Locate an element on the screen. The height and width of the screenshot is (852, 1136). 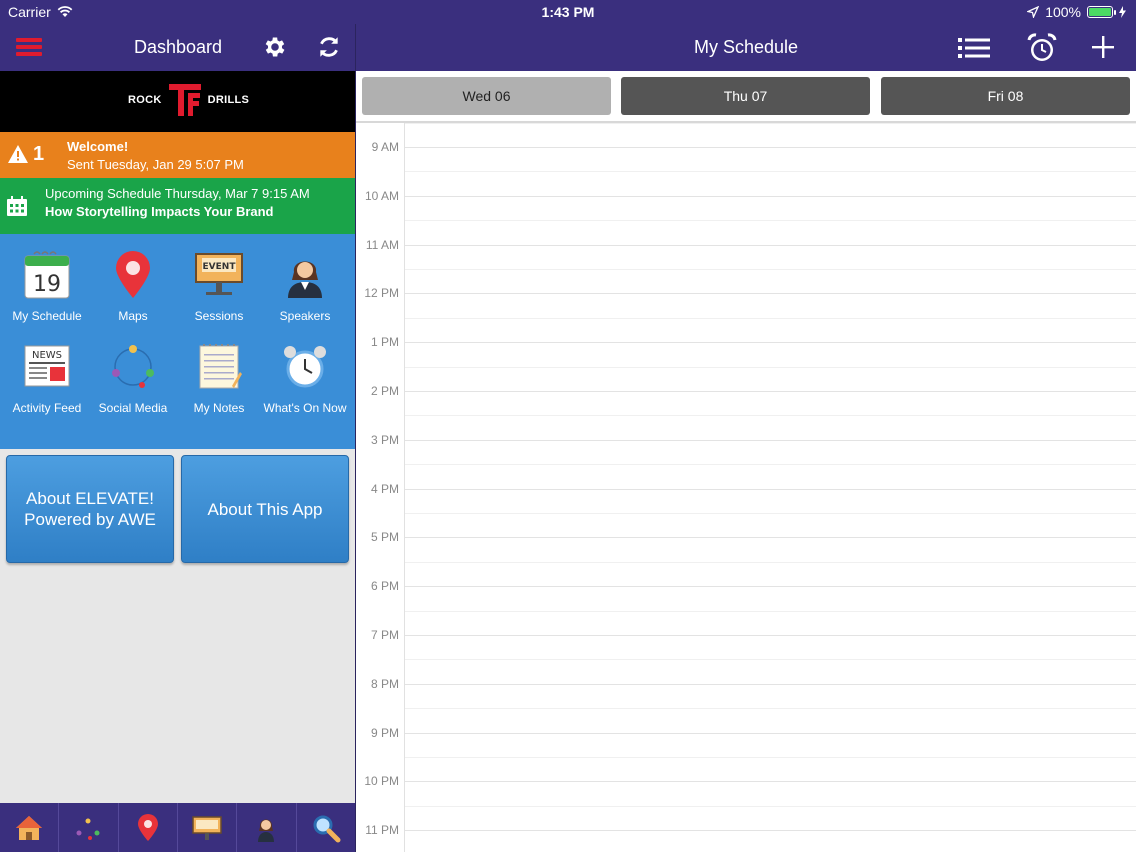
hamburger-menu-icon is located at coordinates (29, 48).